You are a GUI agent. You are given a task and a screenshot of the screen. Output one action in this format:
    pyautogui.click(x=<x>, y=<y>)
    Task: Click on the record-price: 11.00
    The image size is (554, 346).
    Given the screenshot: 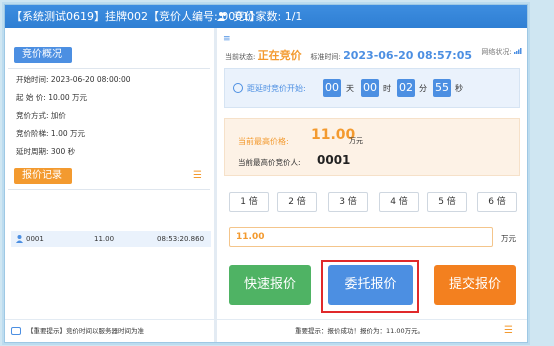 What is the action you would take?
    pyautogui.click(x=104, y=239)
    